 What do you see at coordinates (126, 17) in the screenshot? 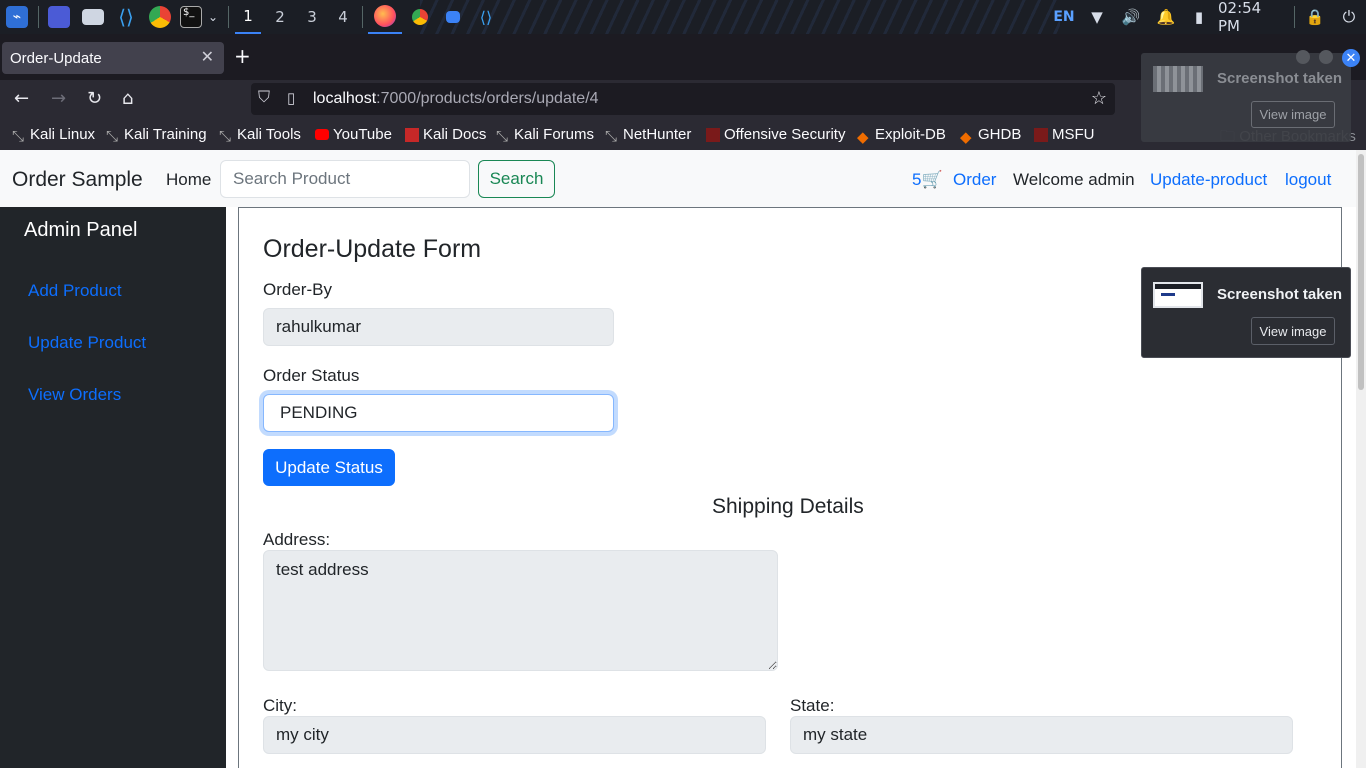
I see `vscode-icon: ⟨⟩` at bounding box center [126, 17].